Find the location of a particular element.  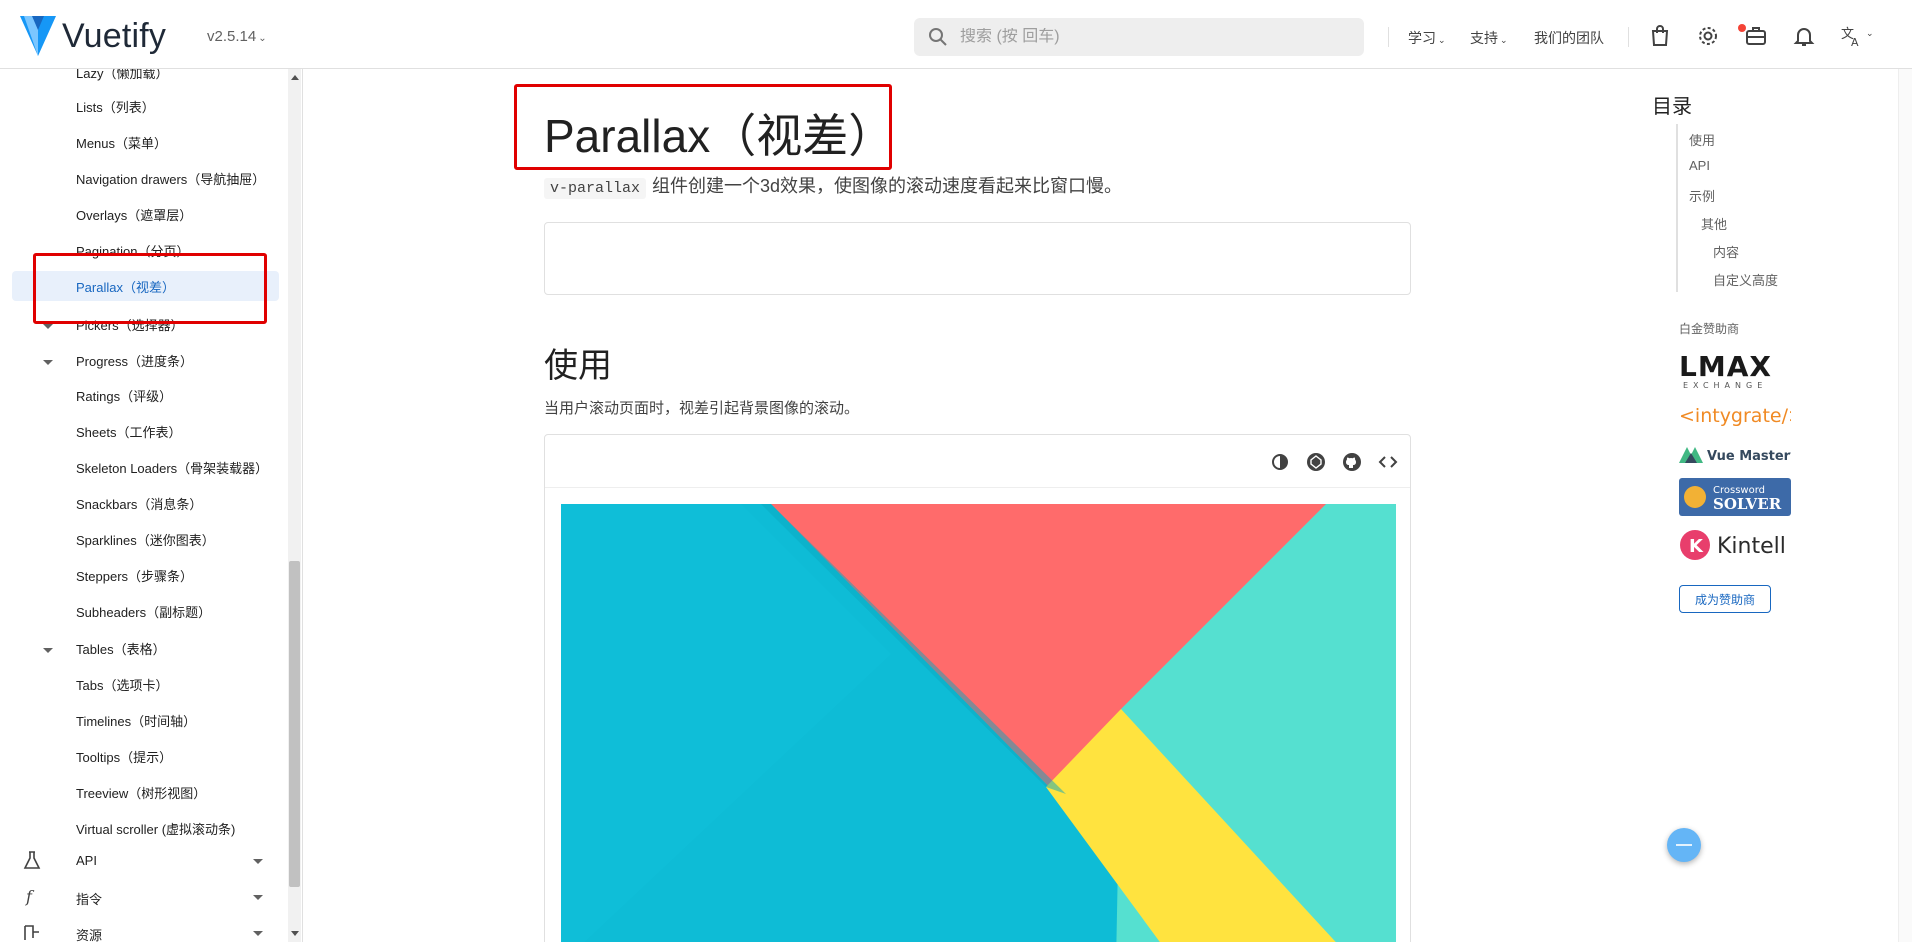

sidebar-item-sparklines: Sparklines（迷你图表） is located at coordinates (145, 539).